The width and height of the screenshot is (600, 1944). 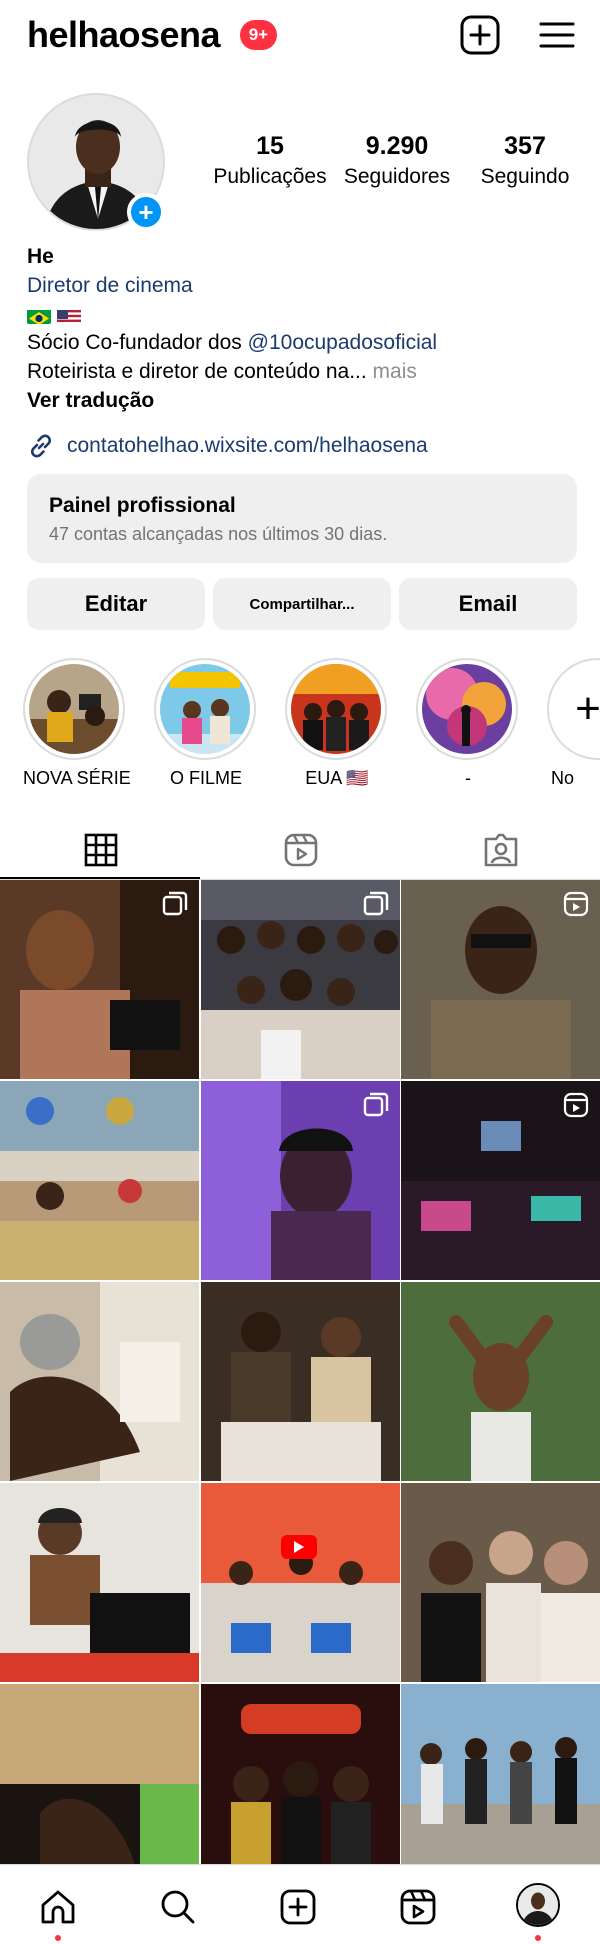 What do you see at coordinates (302, 286) in the screenshot?
I see `profile-category: Diretor de cinema` at bounding box center [302, 286].